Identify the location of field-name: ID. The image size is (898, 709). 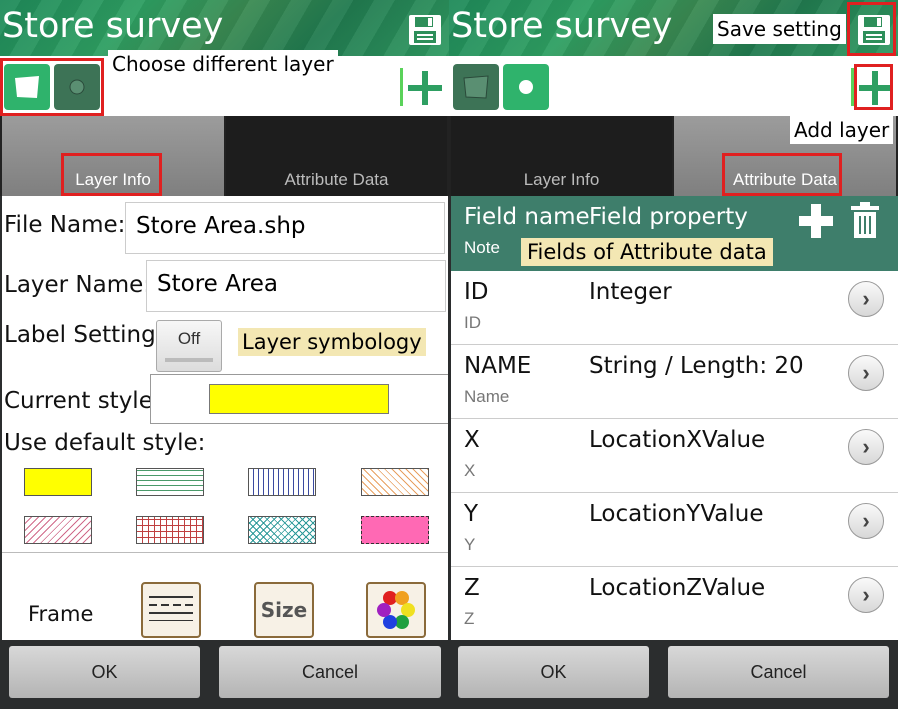
(476, 292).